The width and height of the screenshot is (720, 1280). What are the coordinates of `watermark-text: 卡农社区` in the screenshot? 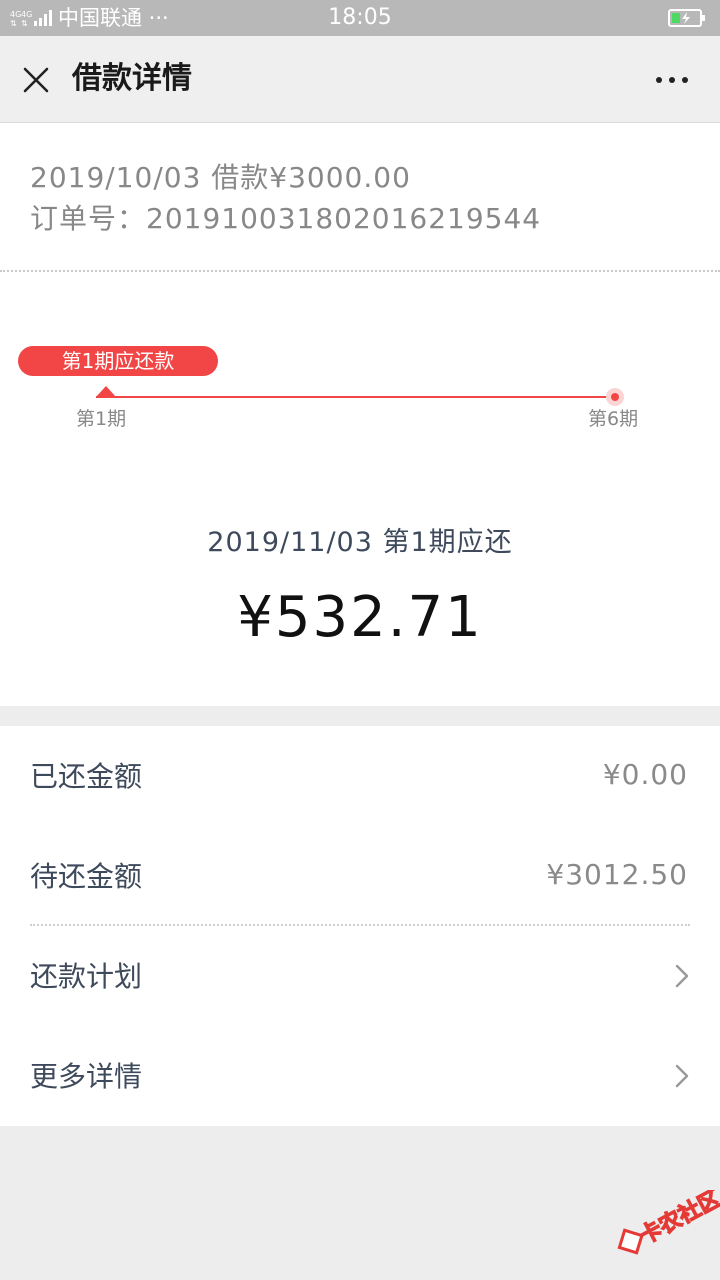 It's located at (677, 1220).